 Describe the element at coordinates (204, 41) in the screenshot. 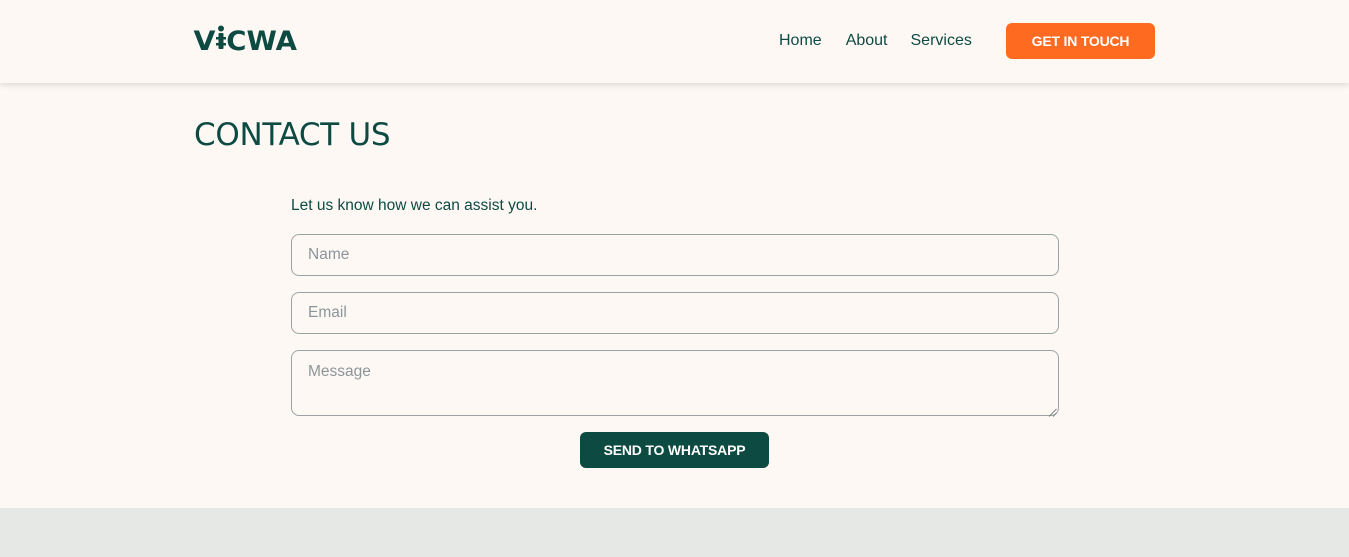

I see `logo-letter-v: V` at that location.